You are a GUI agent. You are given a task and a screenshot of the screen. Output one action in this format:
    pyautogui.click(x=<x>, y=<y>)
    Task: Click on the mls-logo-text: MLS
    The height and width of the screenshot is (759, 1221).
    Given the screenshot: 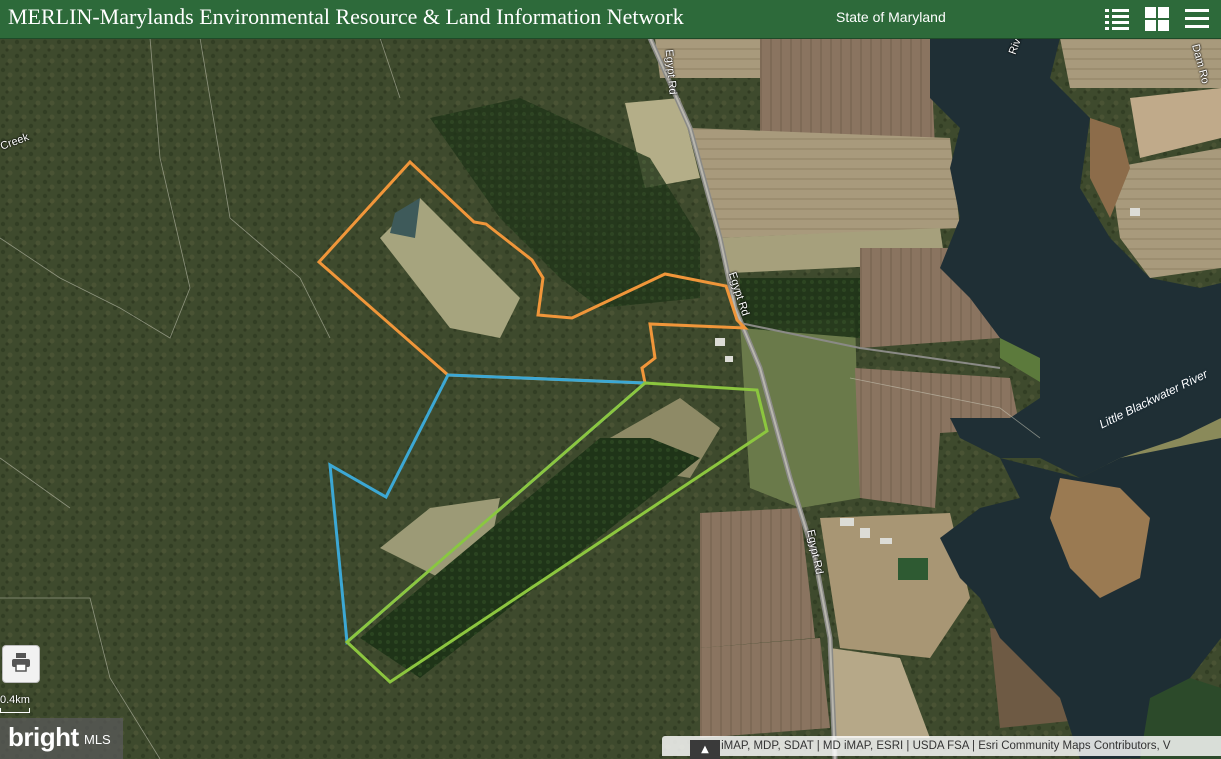 What is the action you would take?
    pyautogui.click(x=97, y=739)
    